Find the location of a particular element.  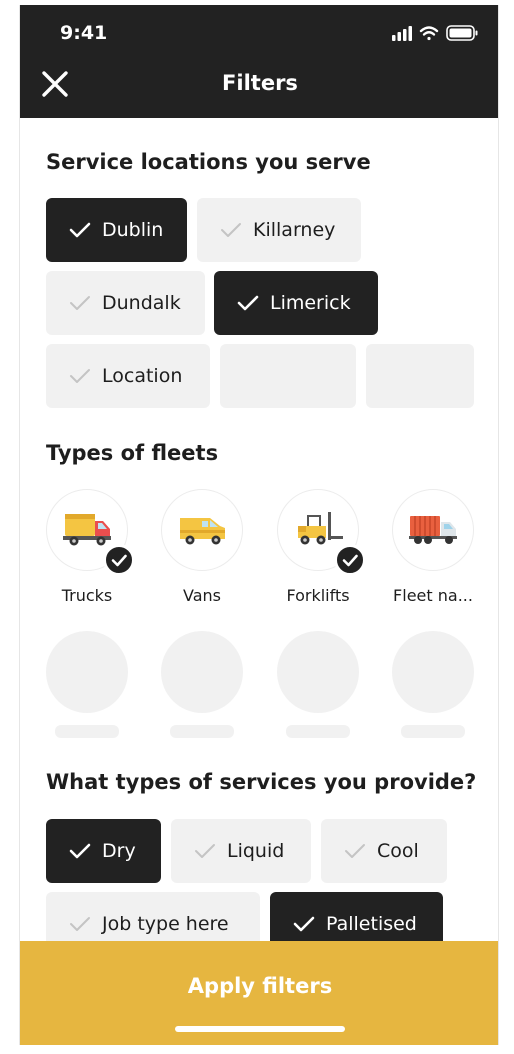

chip-label: Liquid is located at coordinates (256, 851).